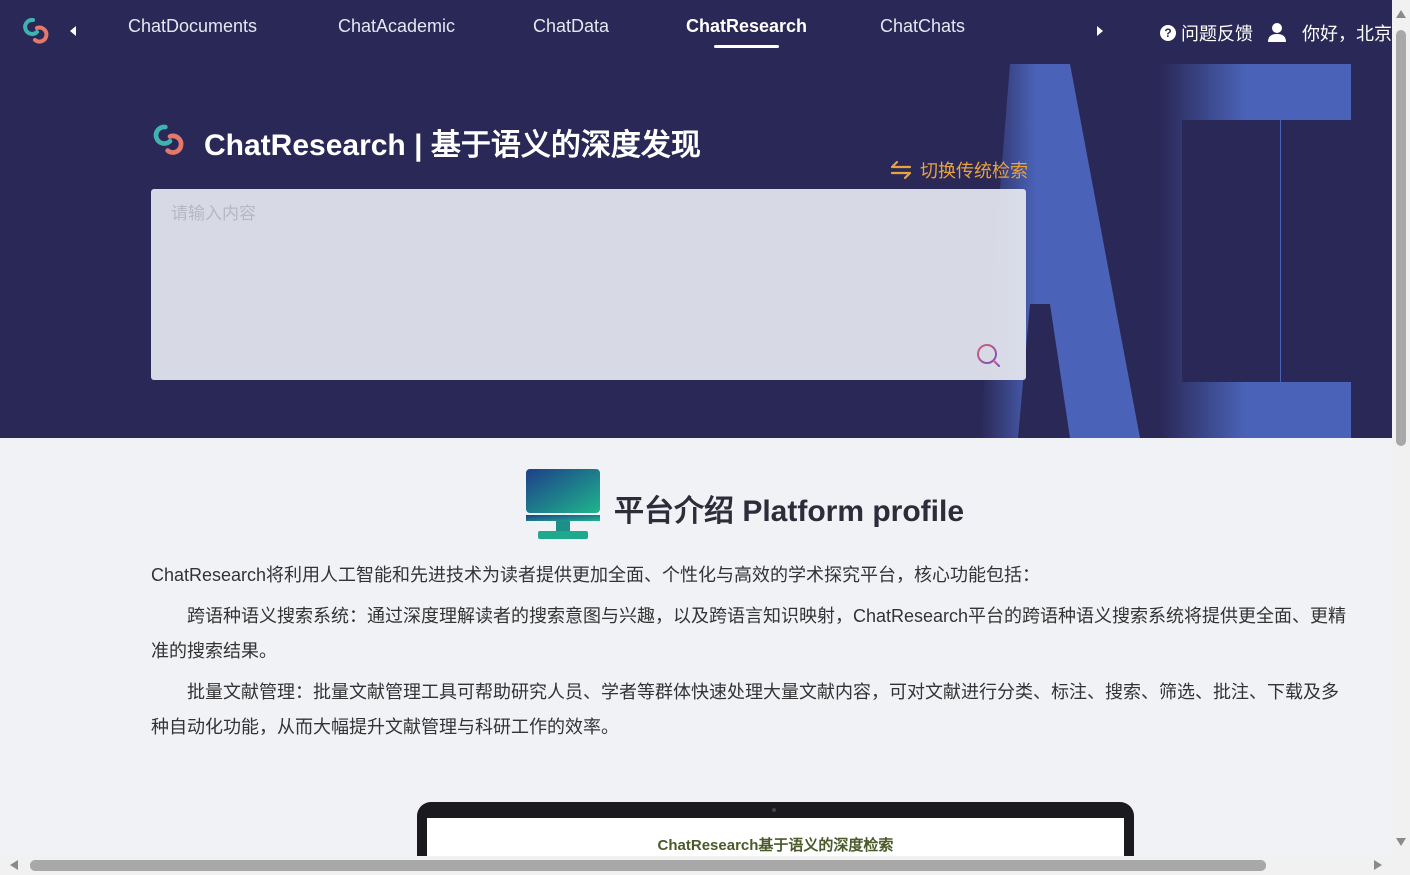 Image resolution: width=1410 pixels, height=875 pixels. I want to click on switch-traditional-search-link: 切换传统检索, so click(958, 170).